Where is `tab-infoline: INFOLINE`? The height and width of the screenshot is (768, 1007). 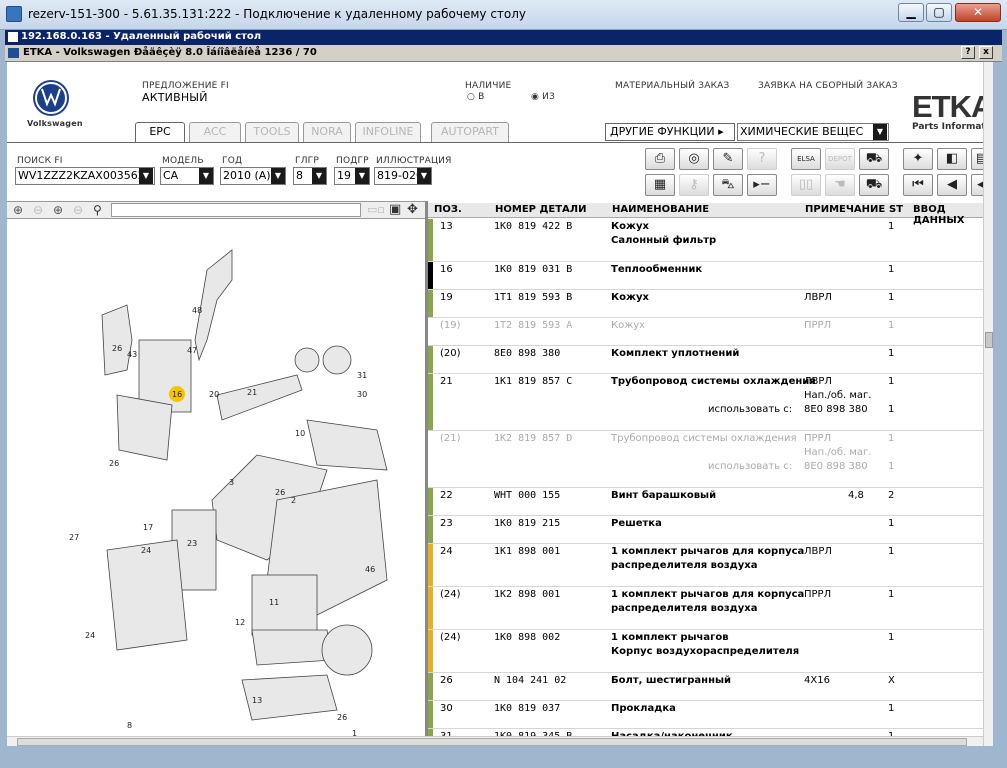 tab-infoline: INFOLINE is located at coordinates (388, 132).